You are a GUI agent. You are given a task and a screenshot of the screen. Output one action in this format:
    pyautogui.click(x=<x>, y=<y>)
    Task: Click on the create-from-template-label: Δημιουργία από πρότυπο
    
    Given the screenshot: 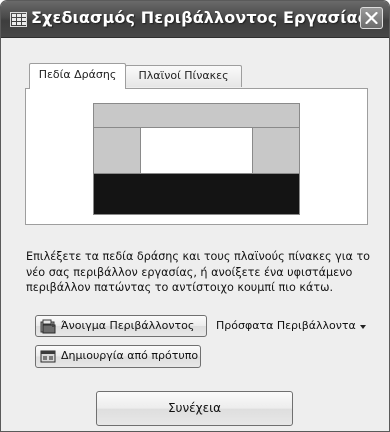 What is the action you would take?
    pyautogui.click(x=130, y=355)
    